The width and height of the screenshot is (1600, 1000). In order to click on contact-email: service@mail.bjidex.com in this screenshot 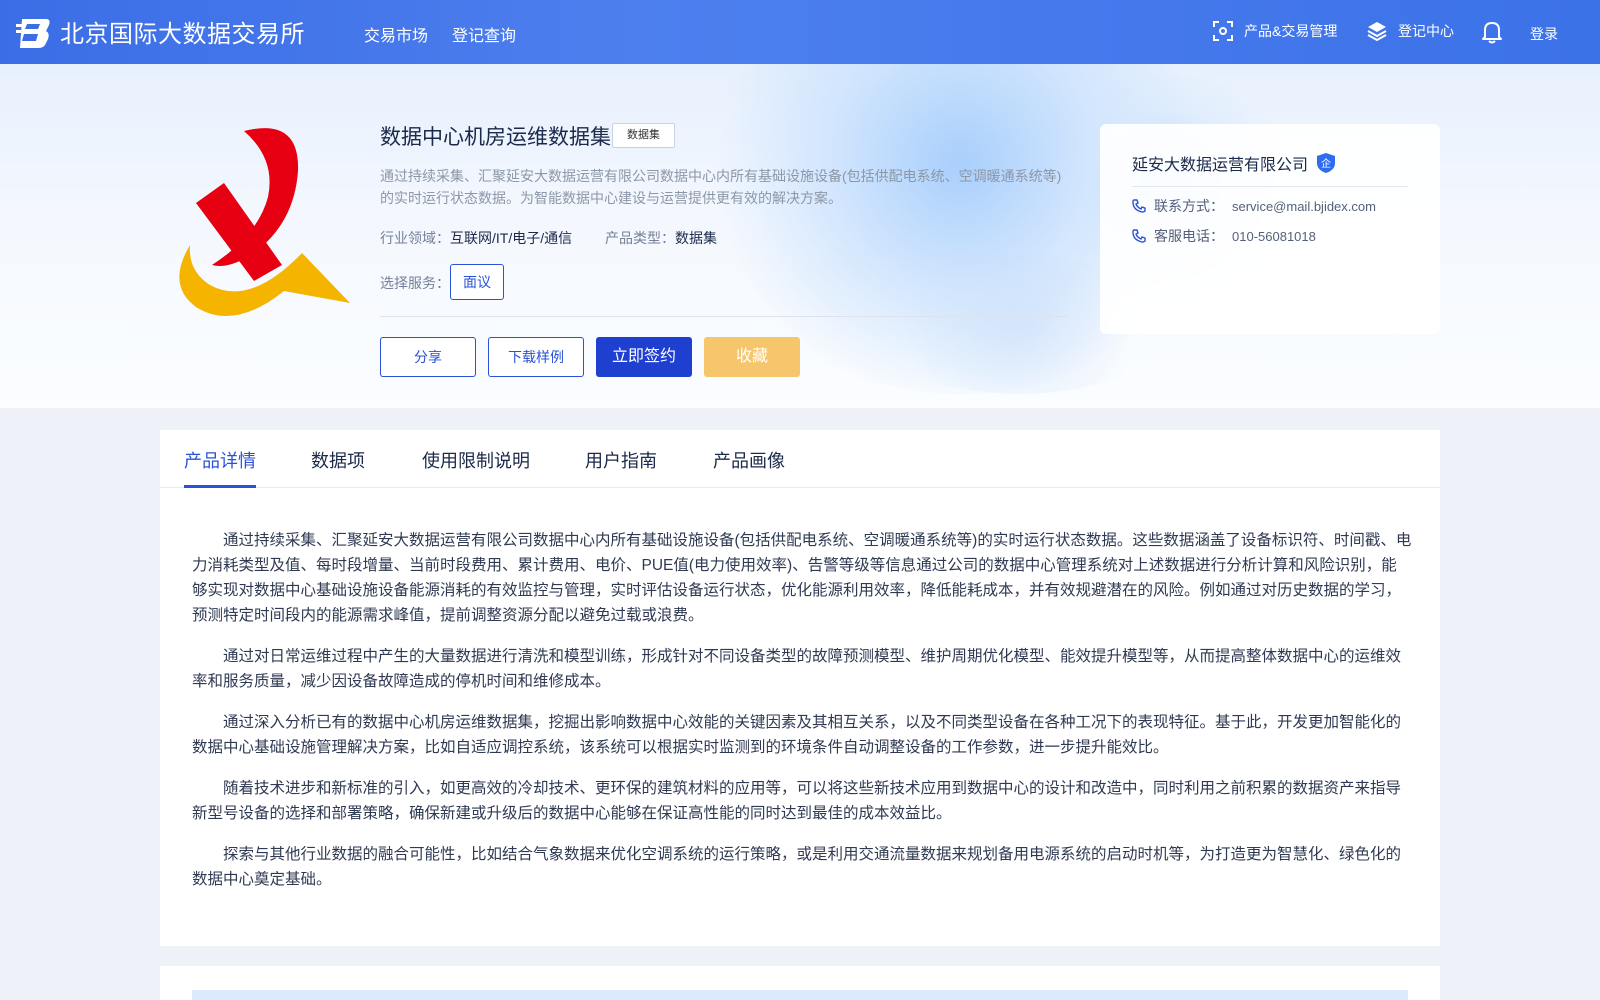, I will do `click(1304, 206)`.